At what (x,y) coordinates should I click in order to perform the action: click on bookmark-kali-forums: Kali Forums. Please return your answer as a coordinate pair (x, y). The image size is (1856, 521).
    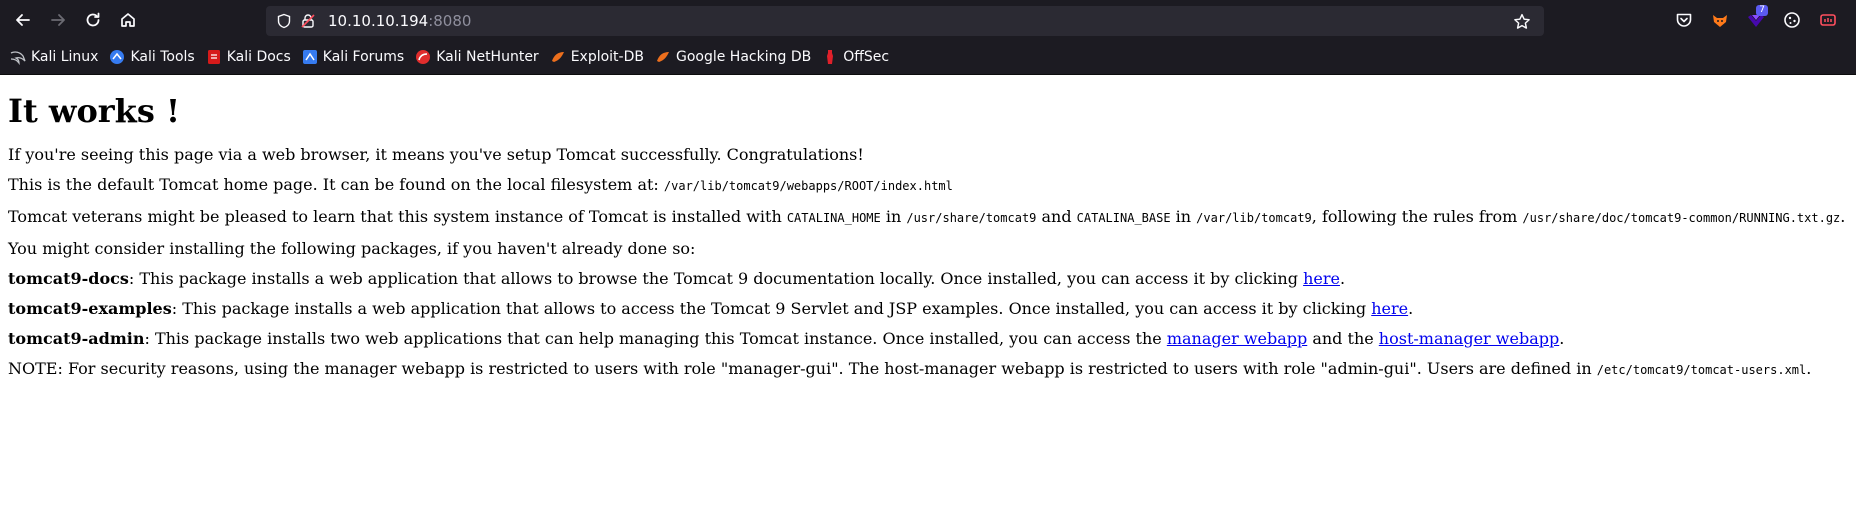
    Looking at the image, I should click on (353, 57).